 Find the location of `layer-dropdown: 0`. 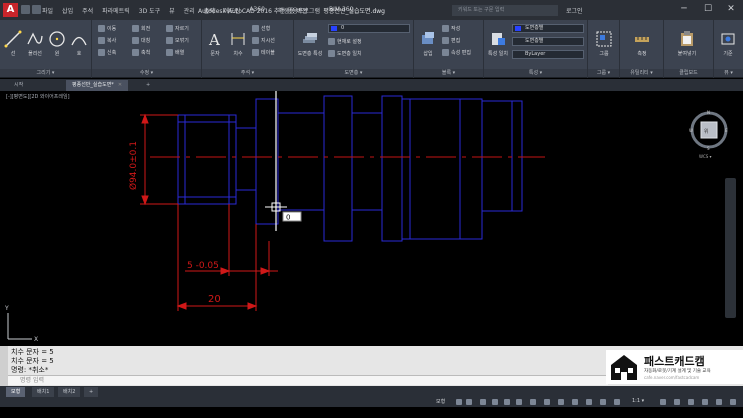

layer-dropdown: 0 is located at coordinates (369, 28).